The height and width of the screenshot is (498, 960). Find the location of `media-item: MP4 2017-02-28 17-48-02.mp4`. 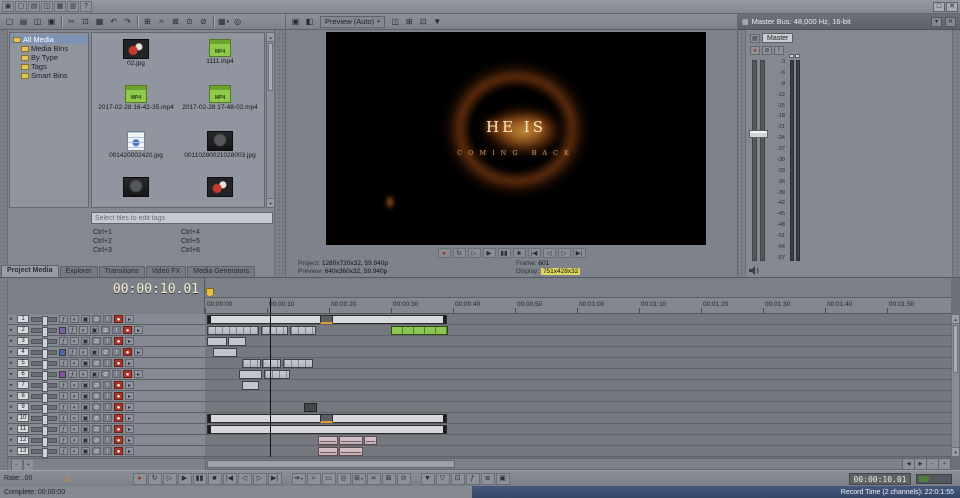

media-item: MP4 2017-02-28 17-48-02.mp4 is located at coordinates (220, 106).